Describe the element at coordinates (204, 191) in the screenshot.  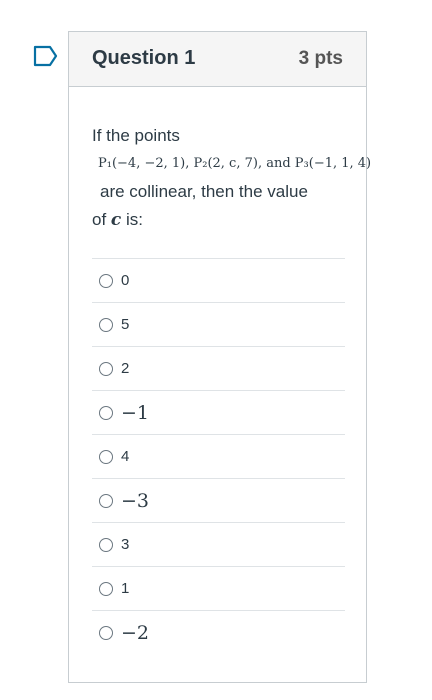
I see `question-text-line: are collinear, then the value` at that location.